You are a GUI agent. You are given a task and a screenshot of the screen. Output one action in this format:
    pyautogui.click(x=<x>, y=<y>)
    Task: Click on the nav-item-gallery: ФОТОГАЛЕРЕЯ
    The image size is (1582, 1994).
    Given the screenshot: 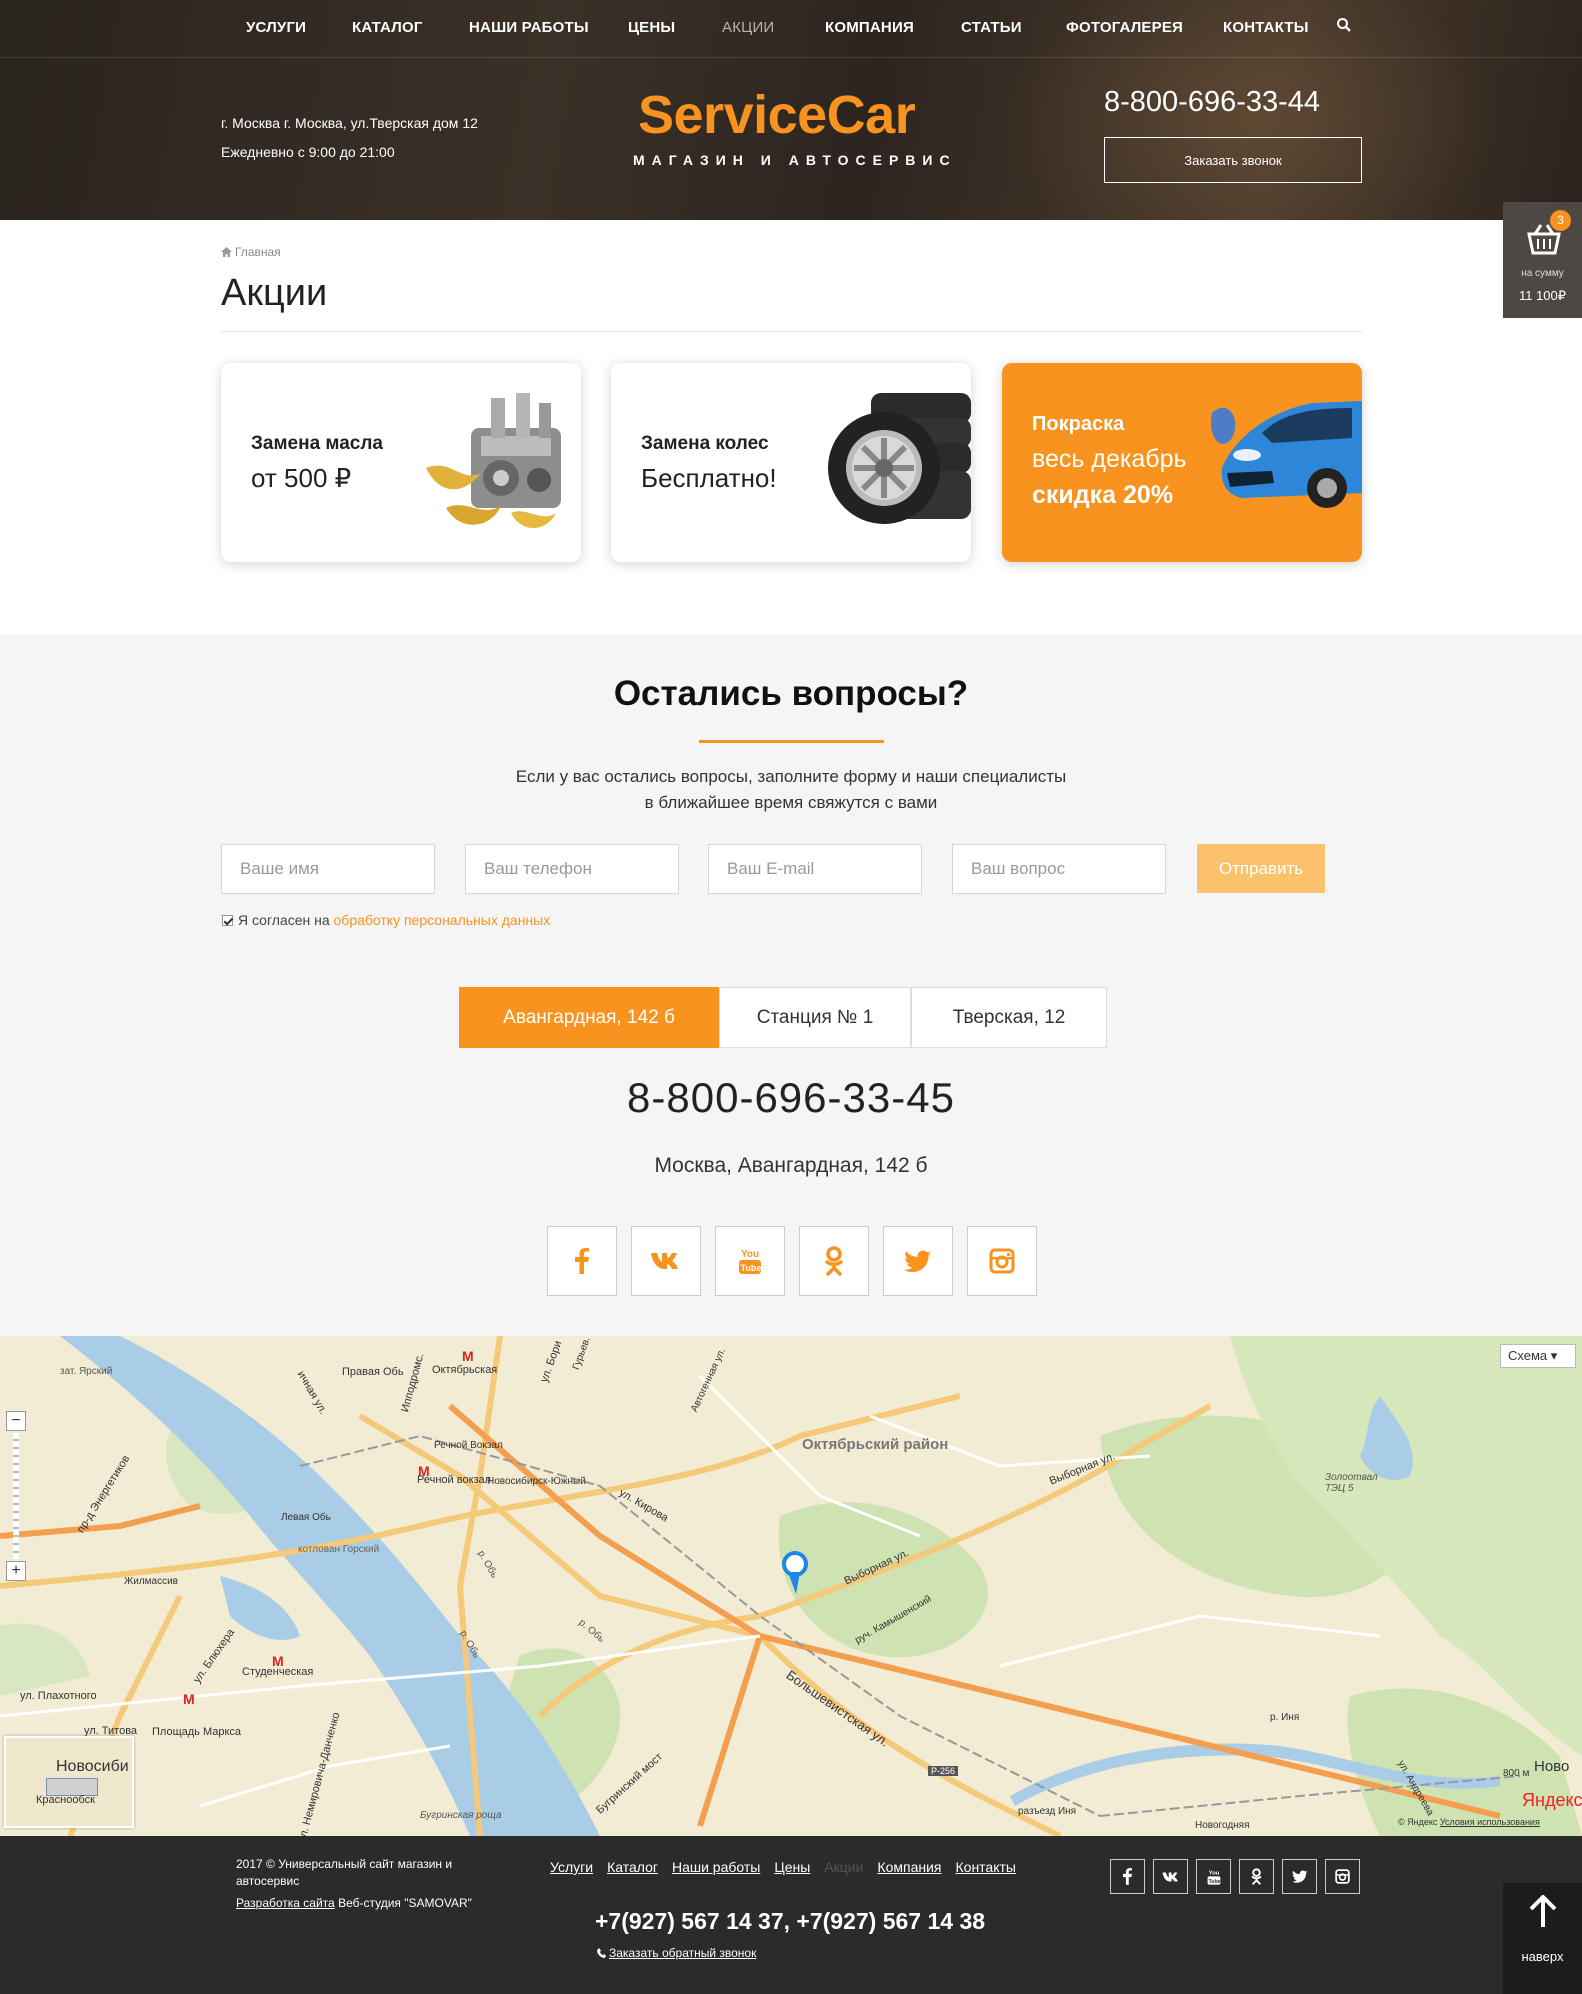 What is the action you would take?
    pyautogui.click(x=1124, y=27)
    